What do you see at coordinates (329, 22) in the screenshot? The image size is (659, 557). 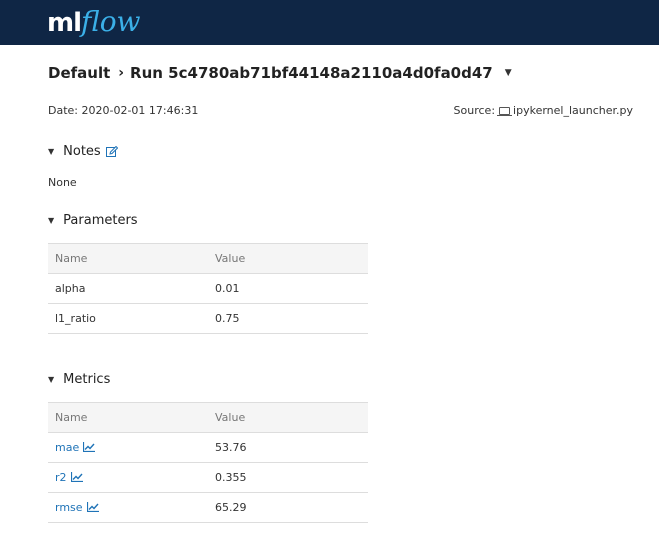 I see `top-navbar: ml flow` at bounding box center [329, 22].